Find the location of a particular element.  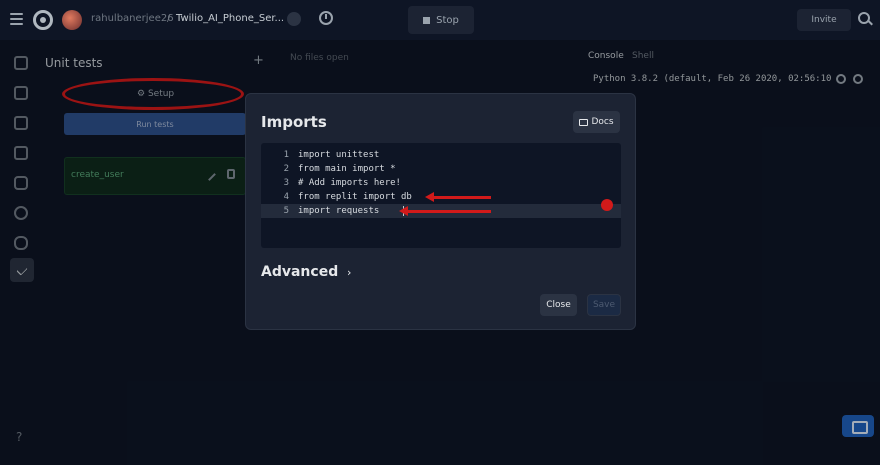

line-number: 5 is located at coordinates (286, 211).